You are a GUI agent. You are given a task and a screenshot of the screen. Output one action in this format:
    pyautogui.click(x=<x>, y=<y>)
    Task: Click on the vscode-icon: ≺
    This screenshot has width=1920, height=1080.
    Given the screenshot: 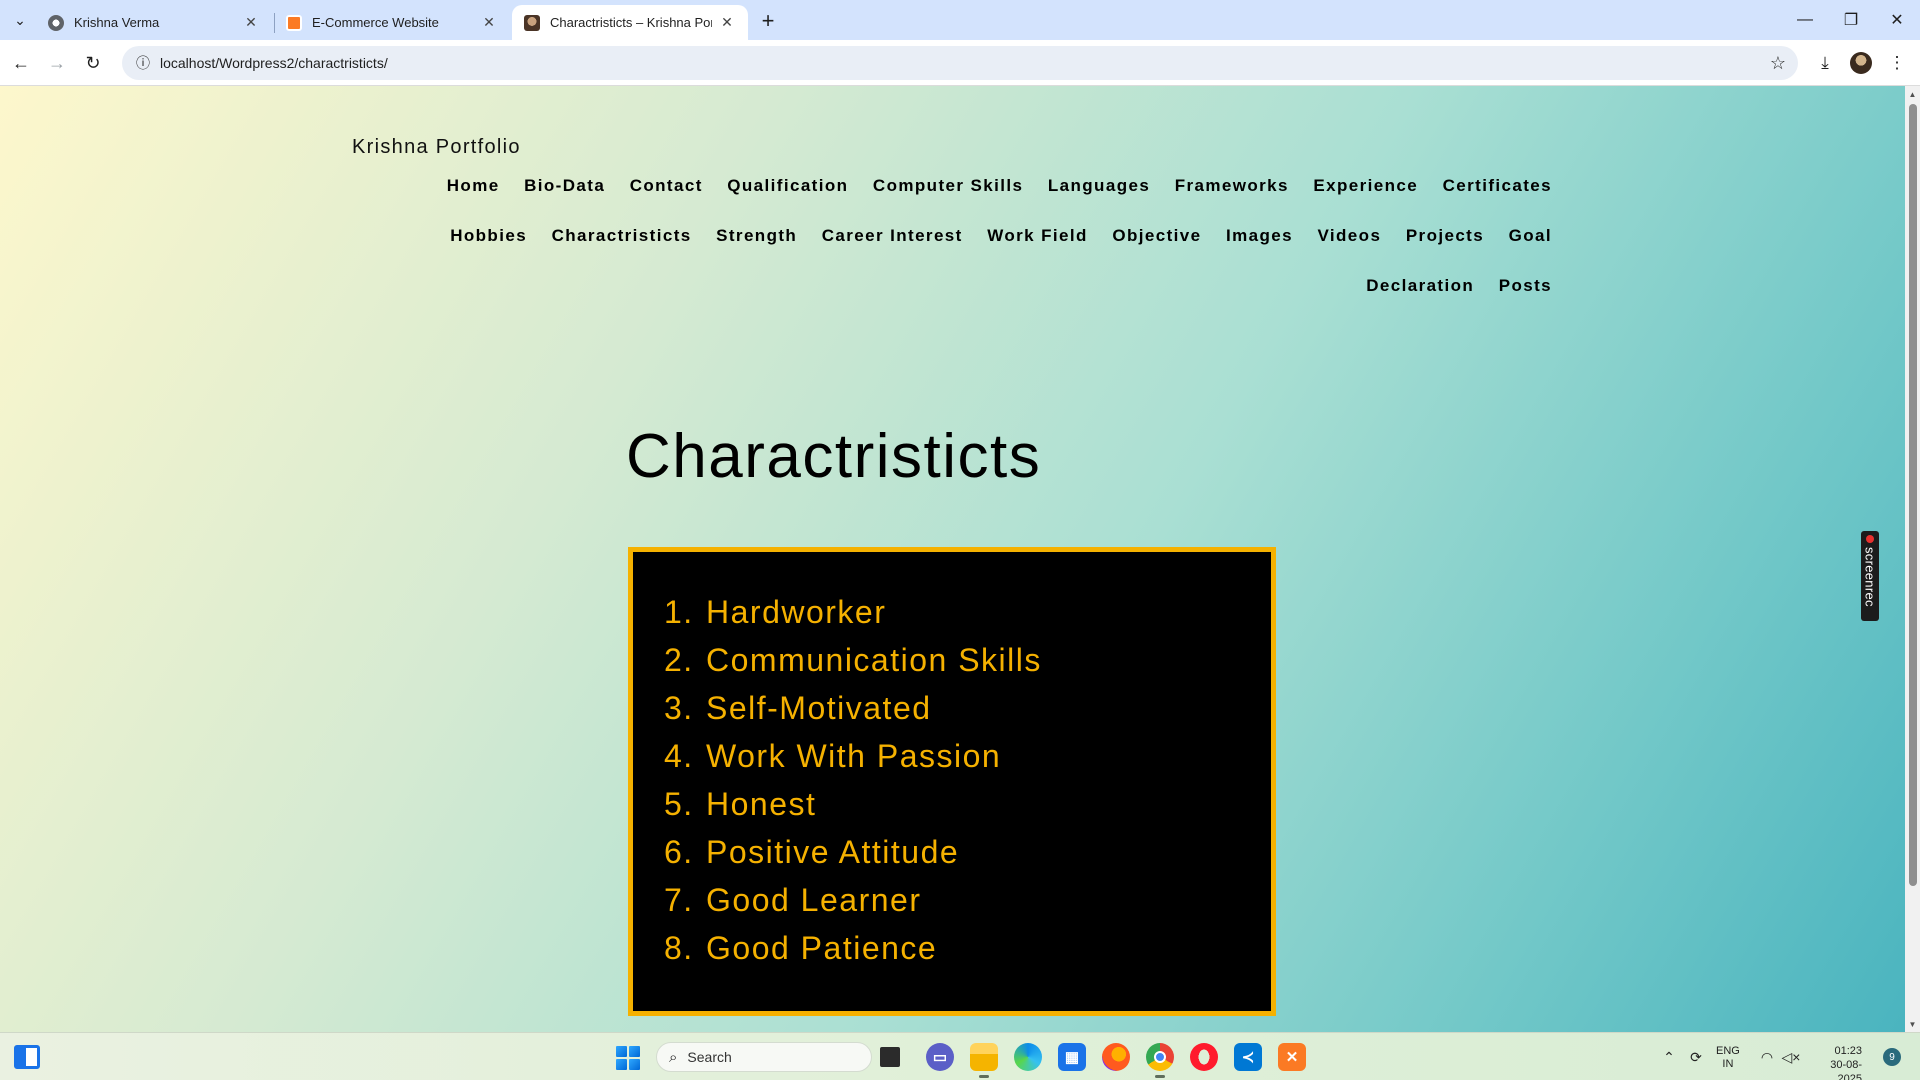 What is the action you would take?
    pyautogui.click(x=1248, y=1057)
    